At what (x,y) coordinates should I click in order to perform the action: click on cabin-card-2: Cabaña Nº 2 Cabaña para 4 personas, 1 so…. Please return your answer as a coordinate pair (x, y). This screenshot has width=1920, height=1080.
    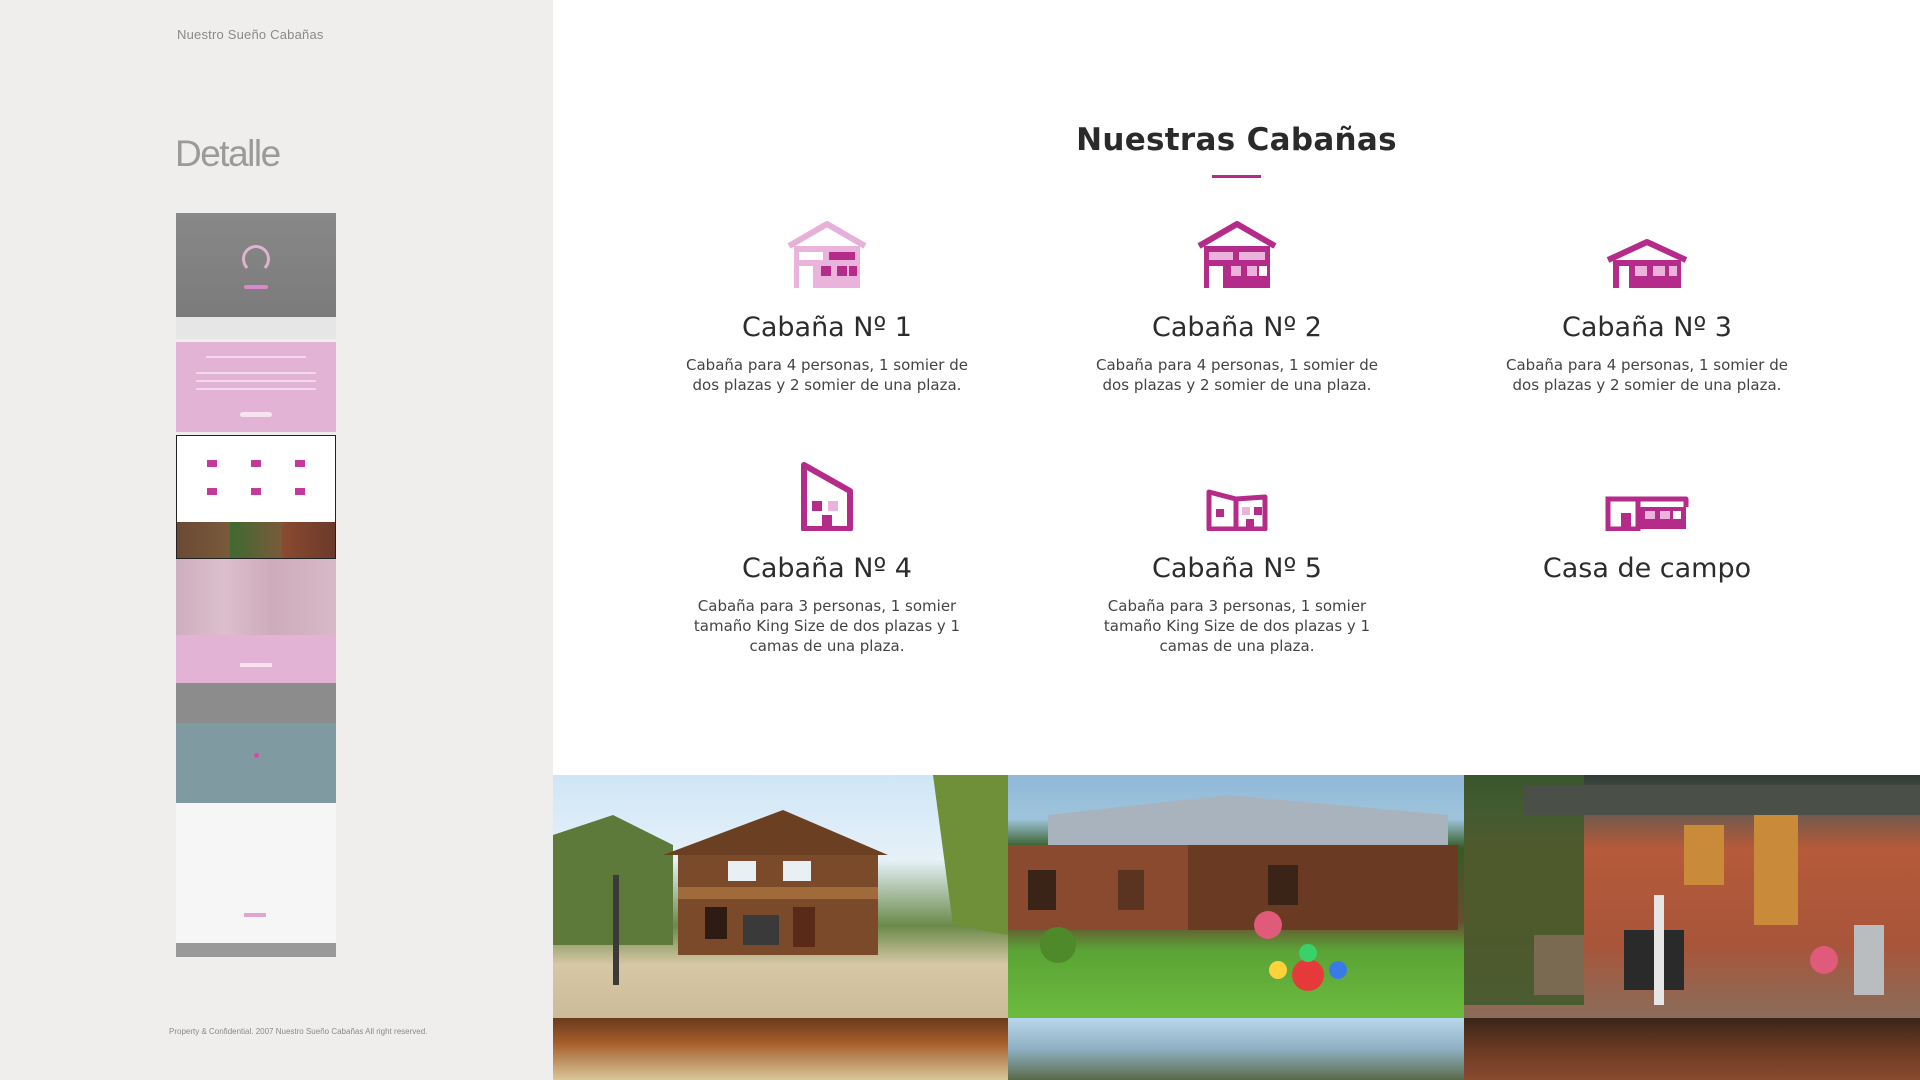
    Looking at the image, I should click on (1237, 306).